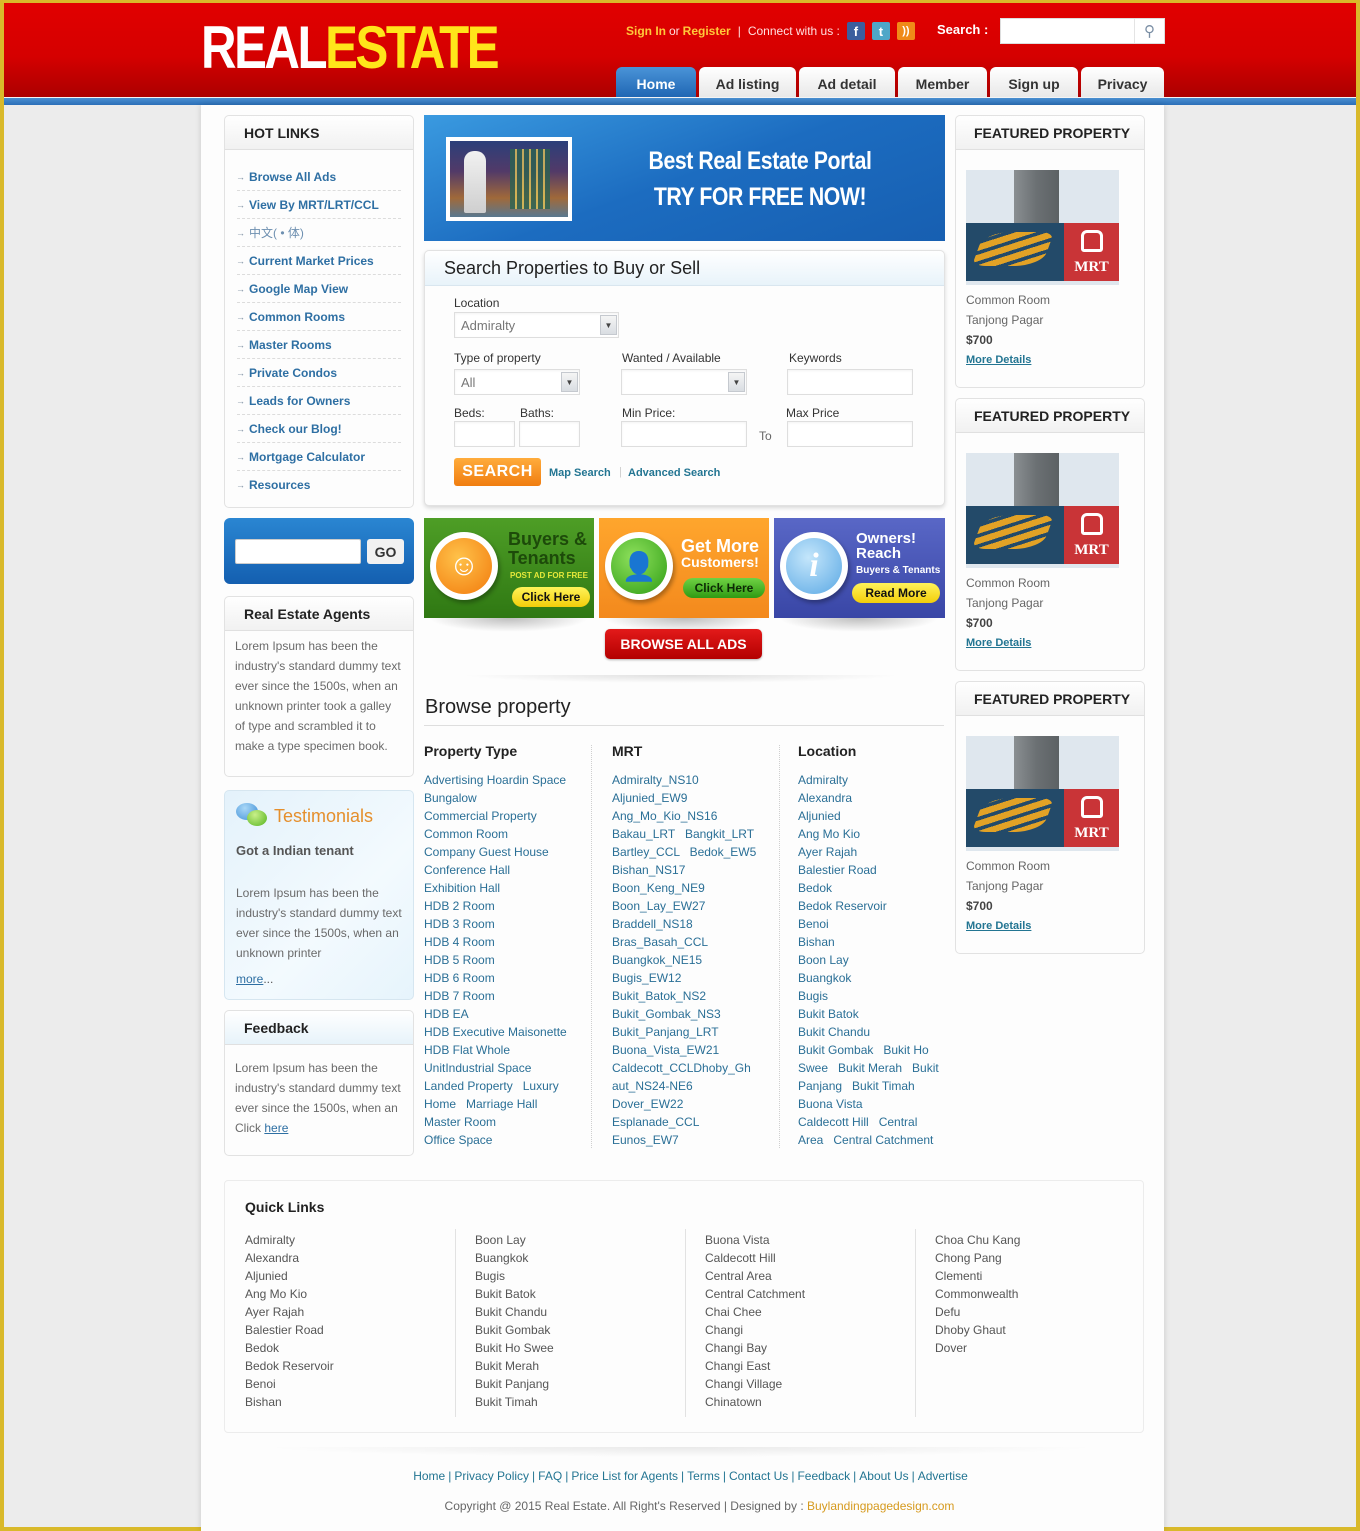 The image size is (1360, 1531). Describe the element at coordinates (850, 382) in the screenshot. I see `keywords-input` at that location.